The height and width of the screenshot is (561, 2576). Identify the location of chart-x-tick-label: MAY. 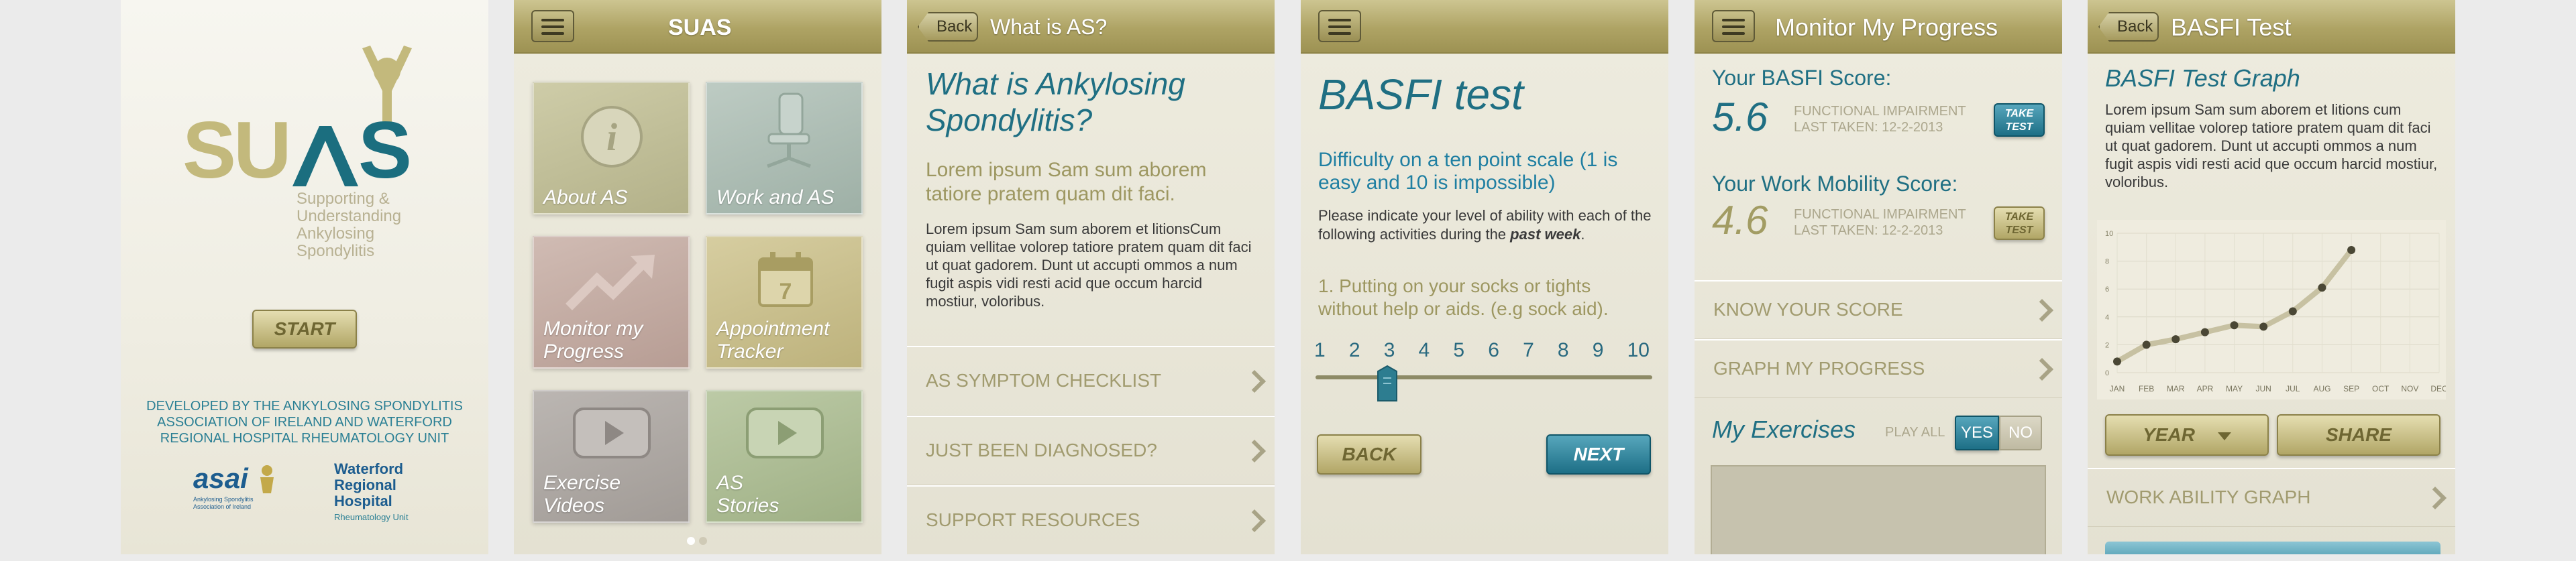
(2234, 388).